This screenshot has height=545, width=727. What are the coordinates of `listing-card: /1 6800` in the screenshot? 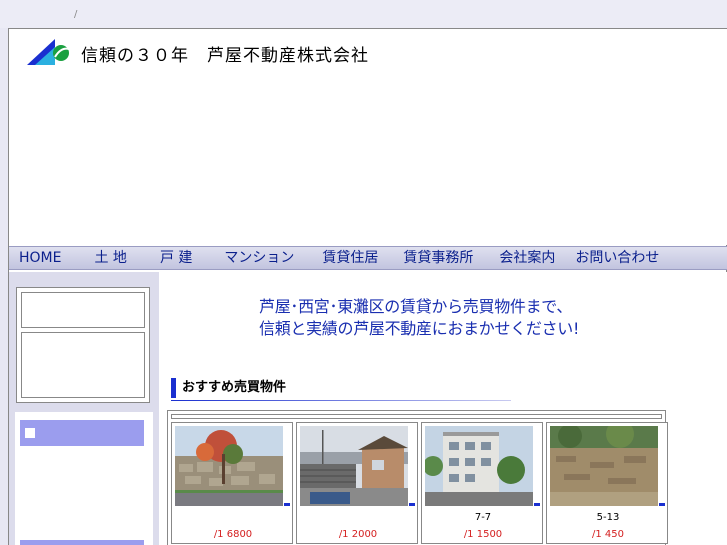 It's located at (232, 483).